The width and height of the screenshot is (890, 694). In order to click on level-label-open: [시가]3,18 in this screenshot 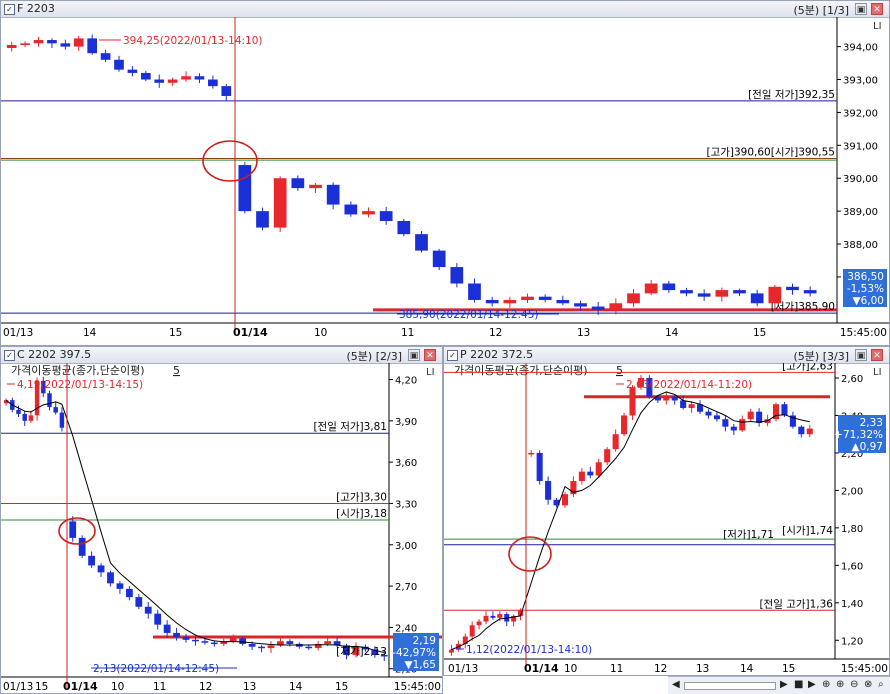, I will do `click(361, 514)`.